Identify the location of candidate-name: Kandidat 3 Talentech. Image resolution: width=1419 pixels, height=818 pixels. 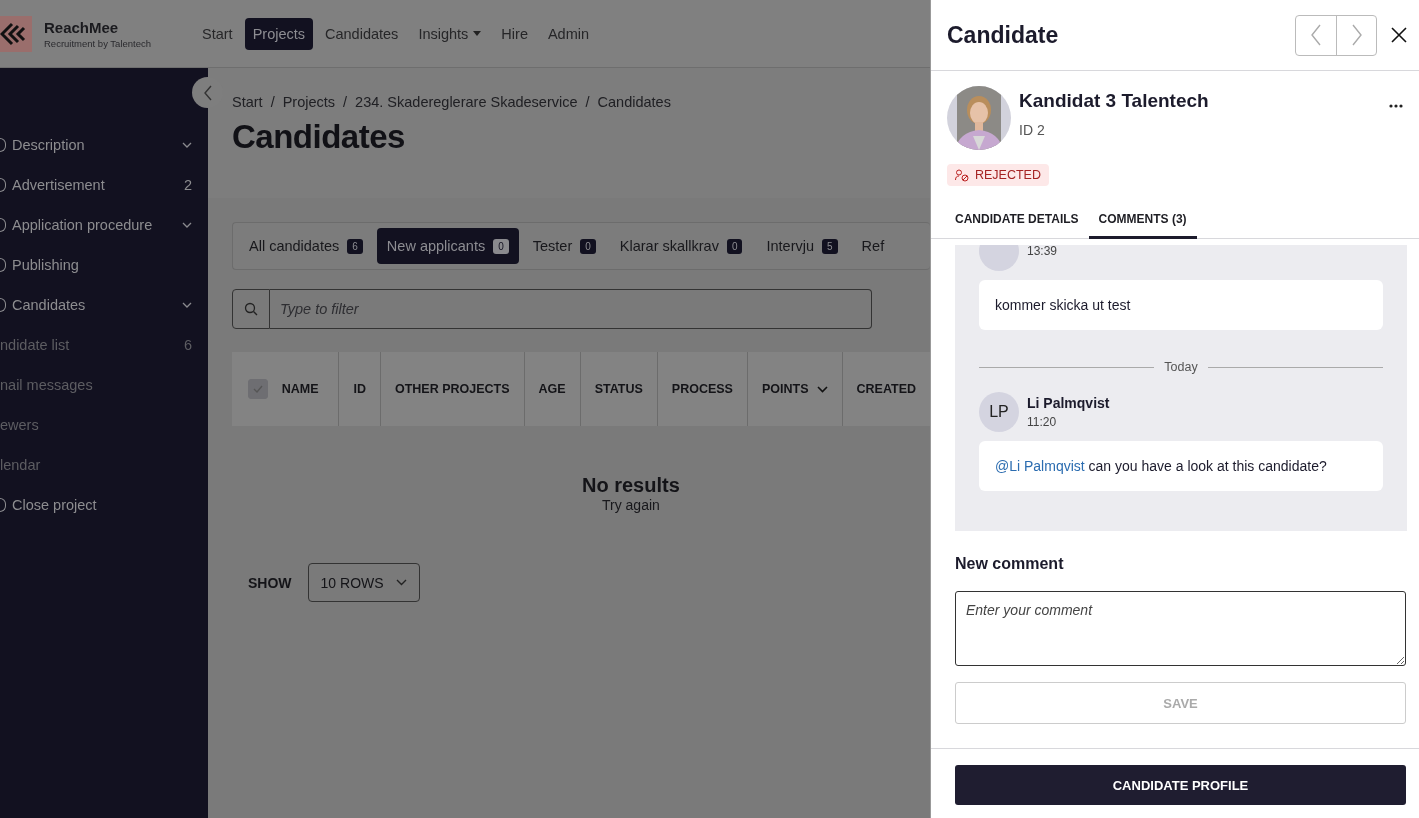
(1114, 101).